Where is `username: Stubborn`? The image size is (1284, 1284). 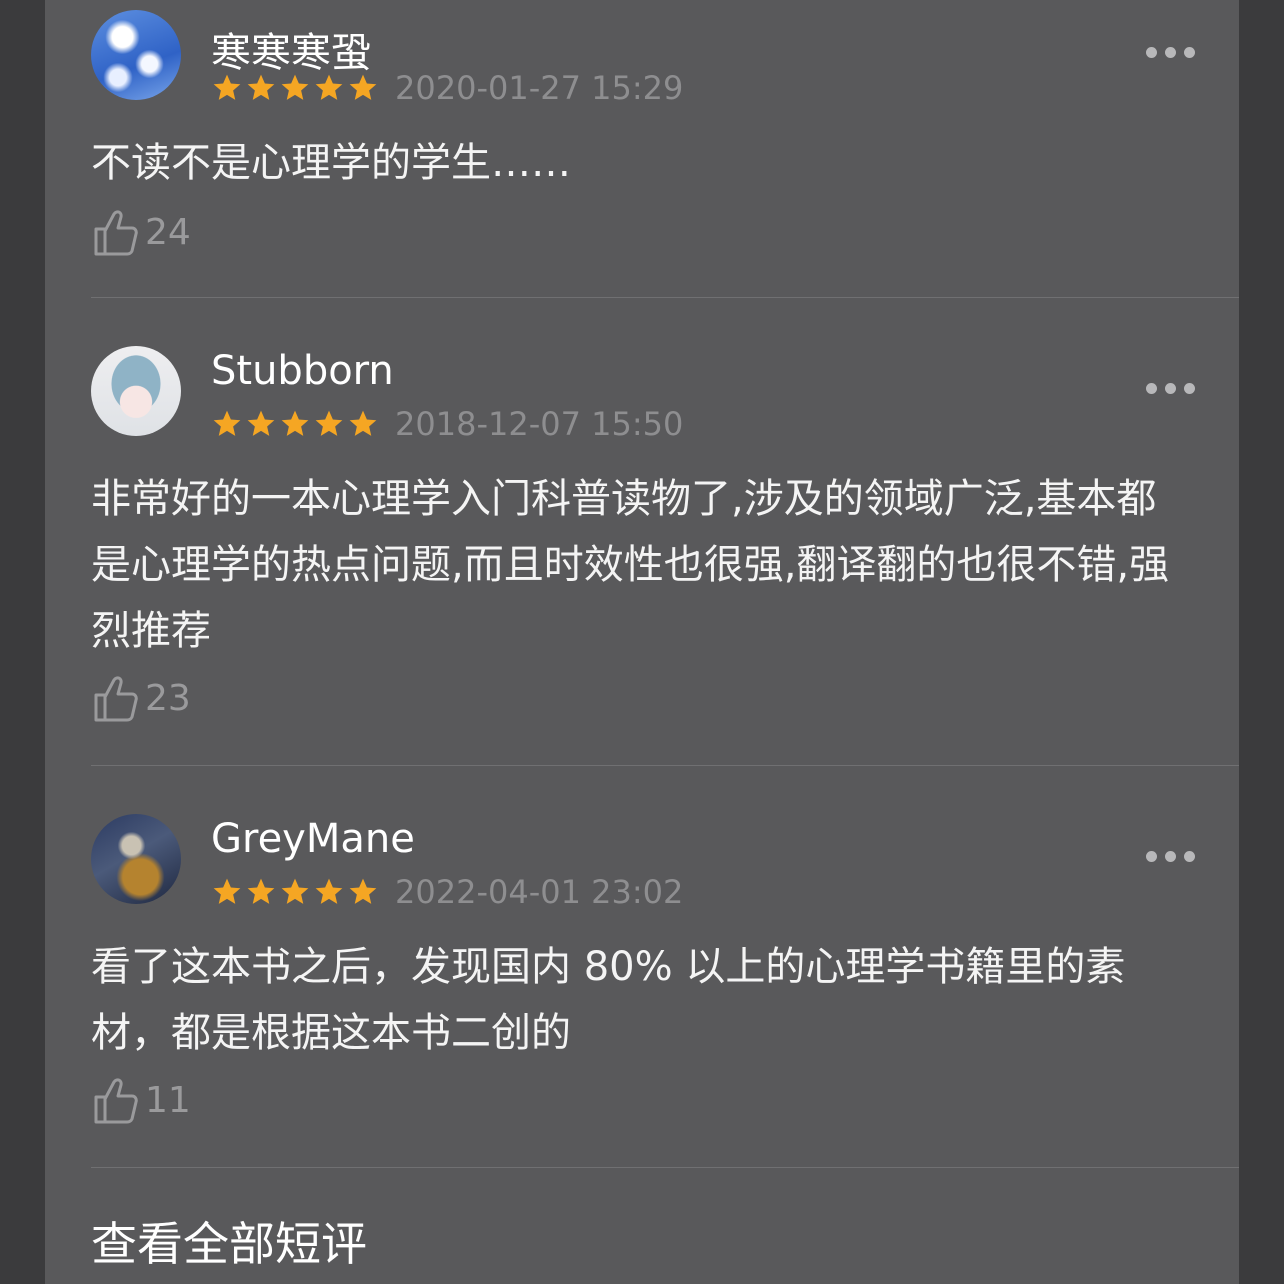 username: Stubborn is located at coordinates (302, 371).